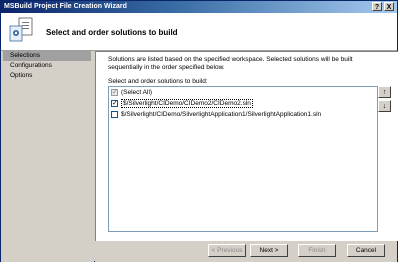 Image resolution: width=400 pixels, height=264 pixels. What do you see at coordinates (269, 250) in the screenshot?
I see `next-button: Next >` at bounding box center [269, 250].